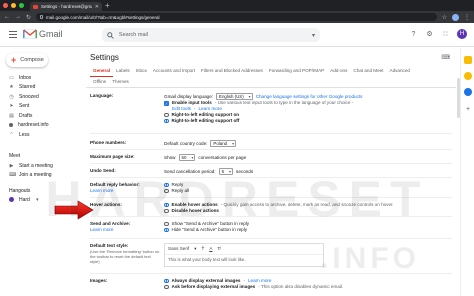  Describe the element at coordinates (368, 71) in the screenshot. I see `tab-chat-meet: Chat and Meet` at that location.